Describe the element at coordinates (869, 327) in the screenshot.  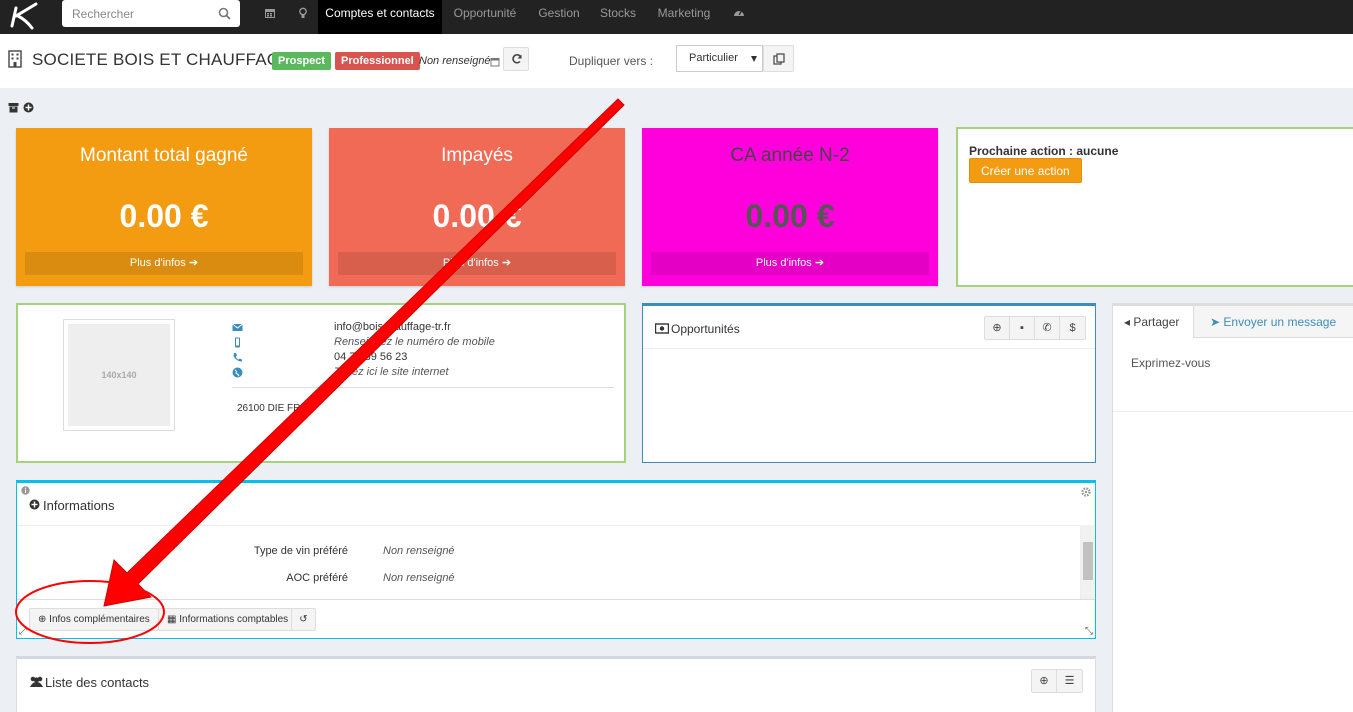
I see `panel-header: Opportunités ⊕ ▪ ✆ $` at that location.